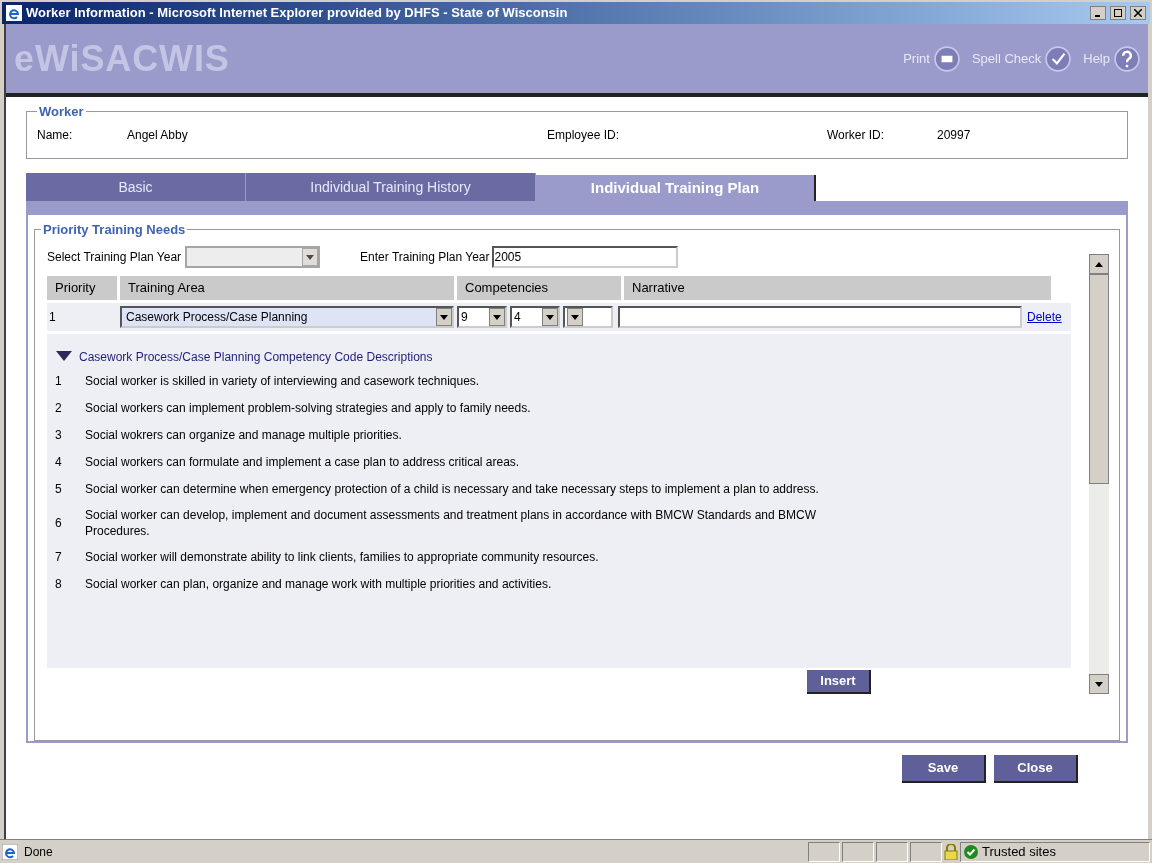 The width and height of the screenshot is (1152, 863). I want to click on maximize-icon, so click(1118, 13).